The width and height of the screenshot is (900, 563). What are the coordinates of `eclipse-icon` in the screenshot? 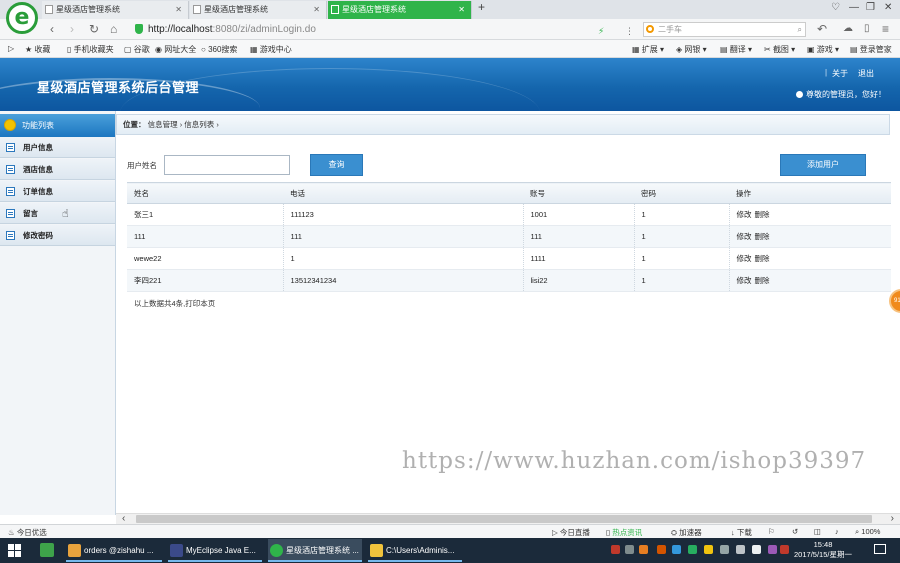 It's located at (176, 550).